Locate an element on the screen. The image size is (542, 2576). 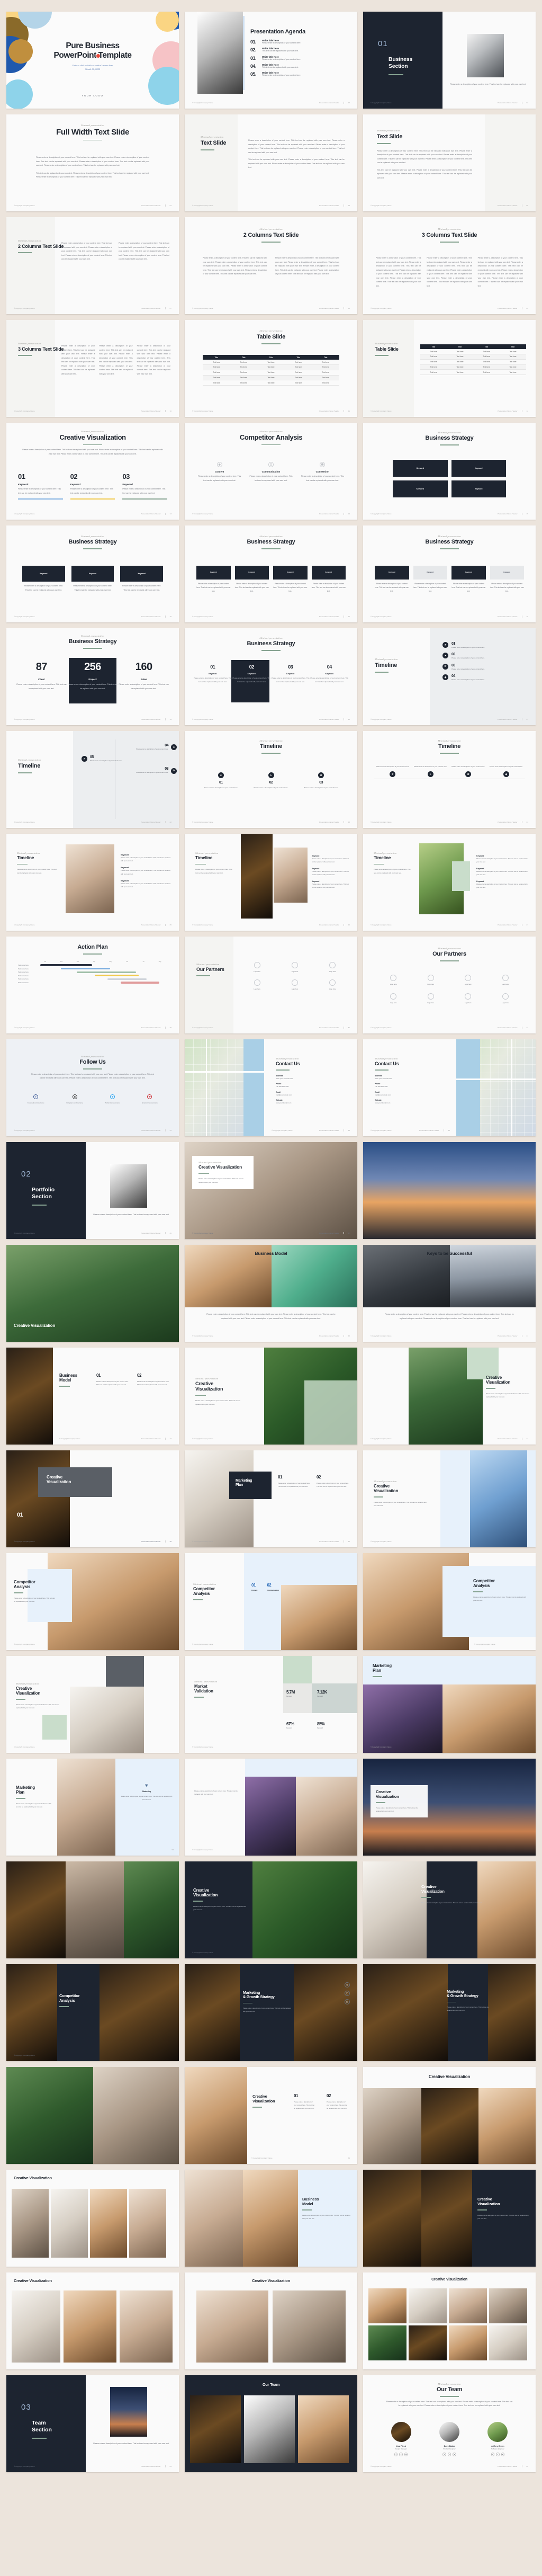
slide-our-team-dark: Our Team is located at coordinates (271, 2424).